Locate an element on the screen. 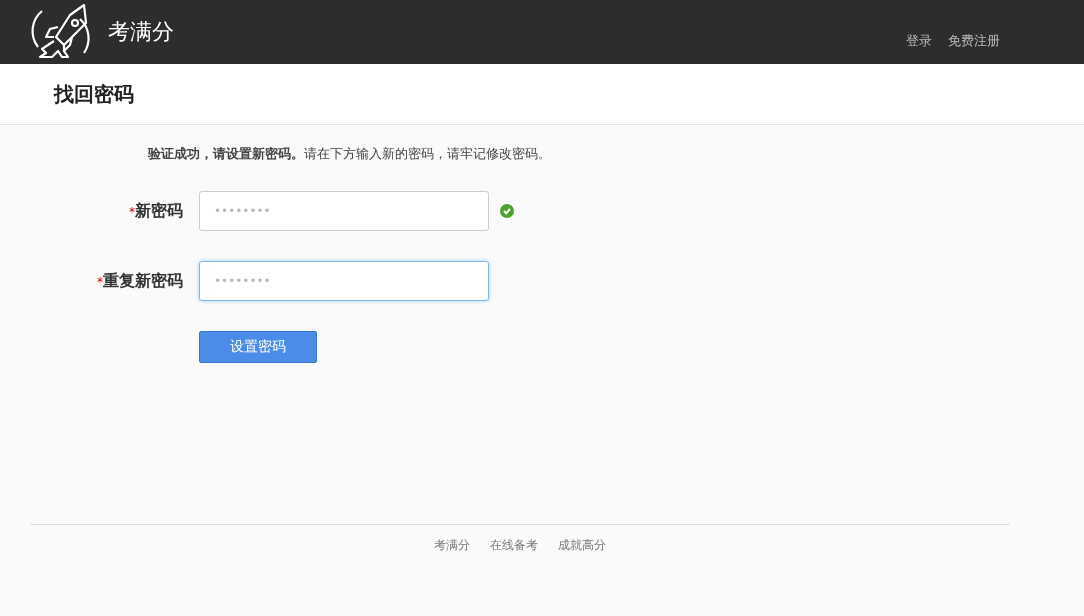 This screenshot has height=616, width=1084. set-password-button: 设置密码 is located at coordinates (258, 347).